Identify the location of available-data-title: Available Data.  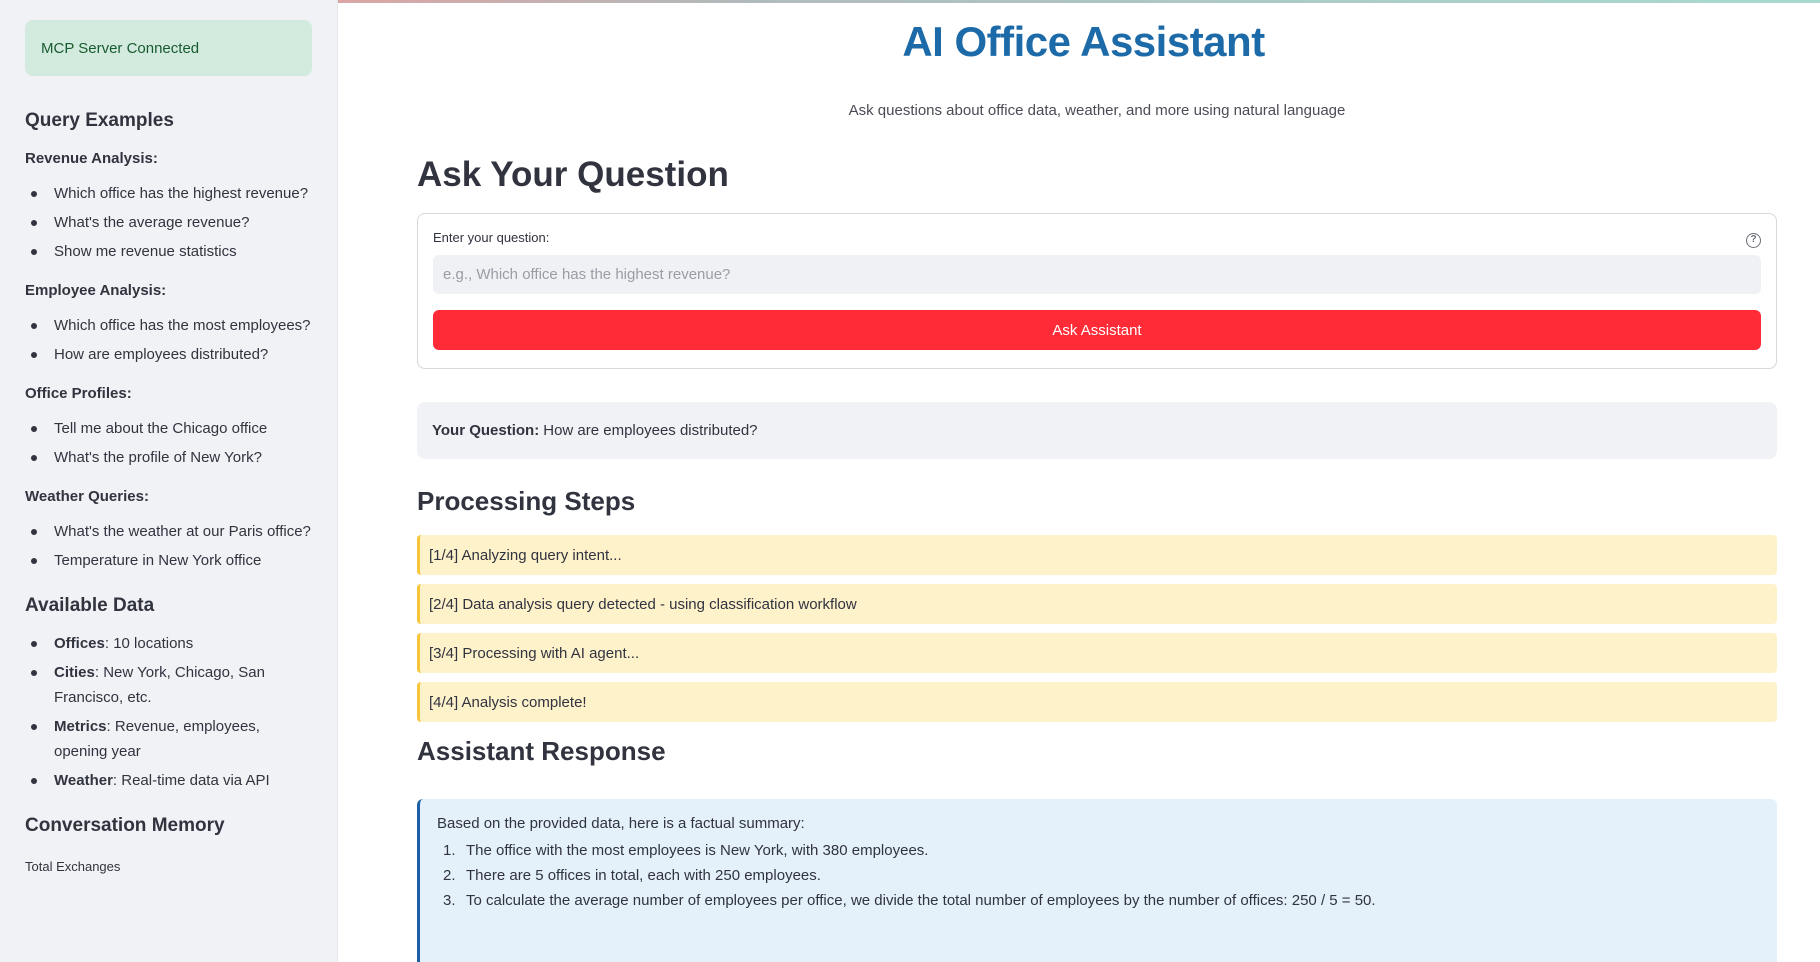
(90, 605).